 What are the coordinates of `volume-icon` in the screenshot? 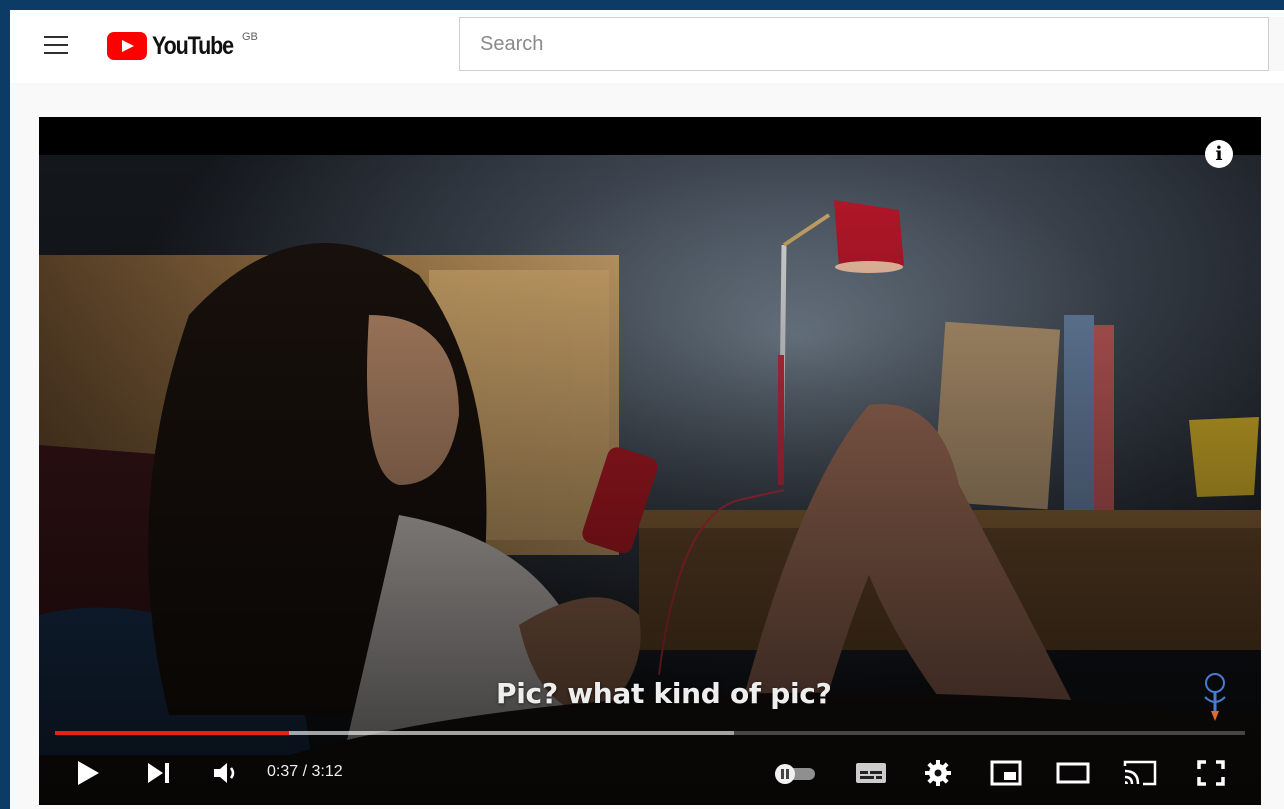 It's located at (224, 773).